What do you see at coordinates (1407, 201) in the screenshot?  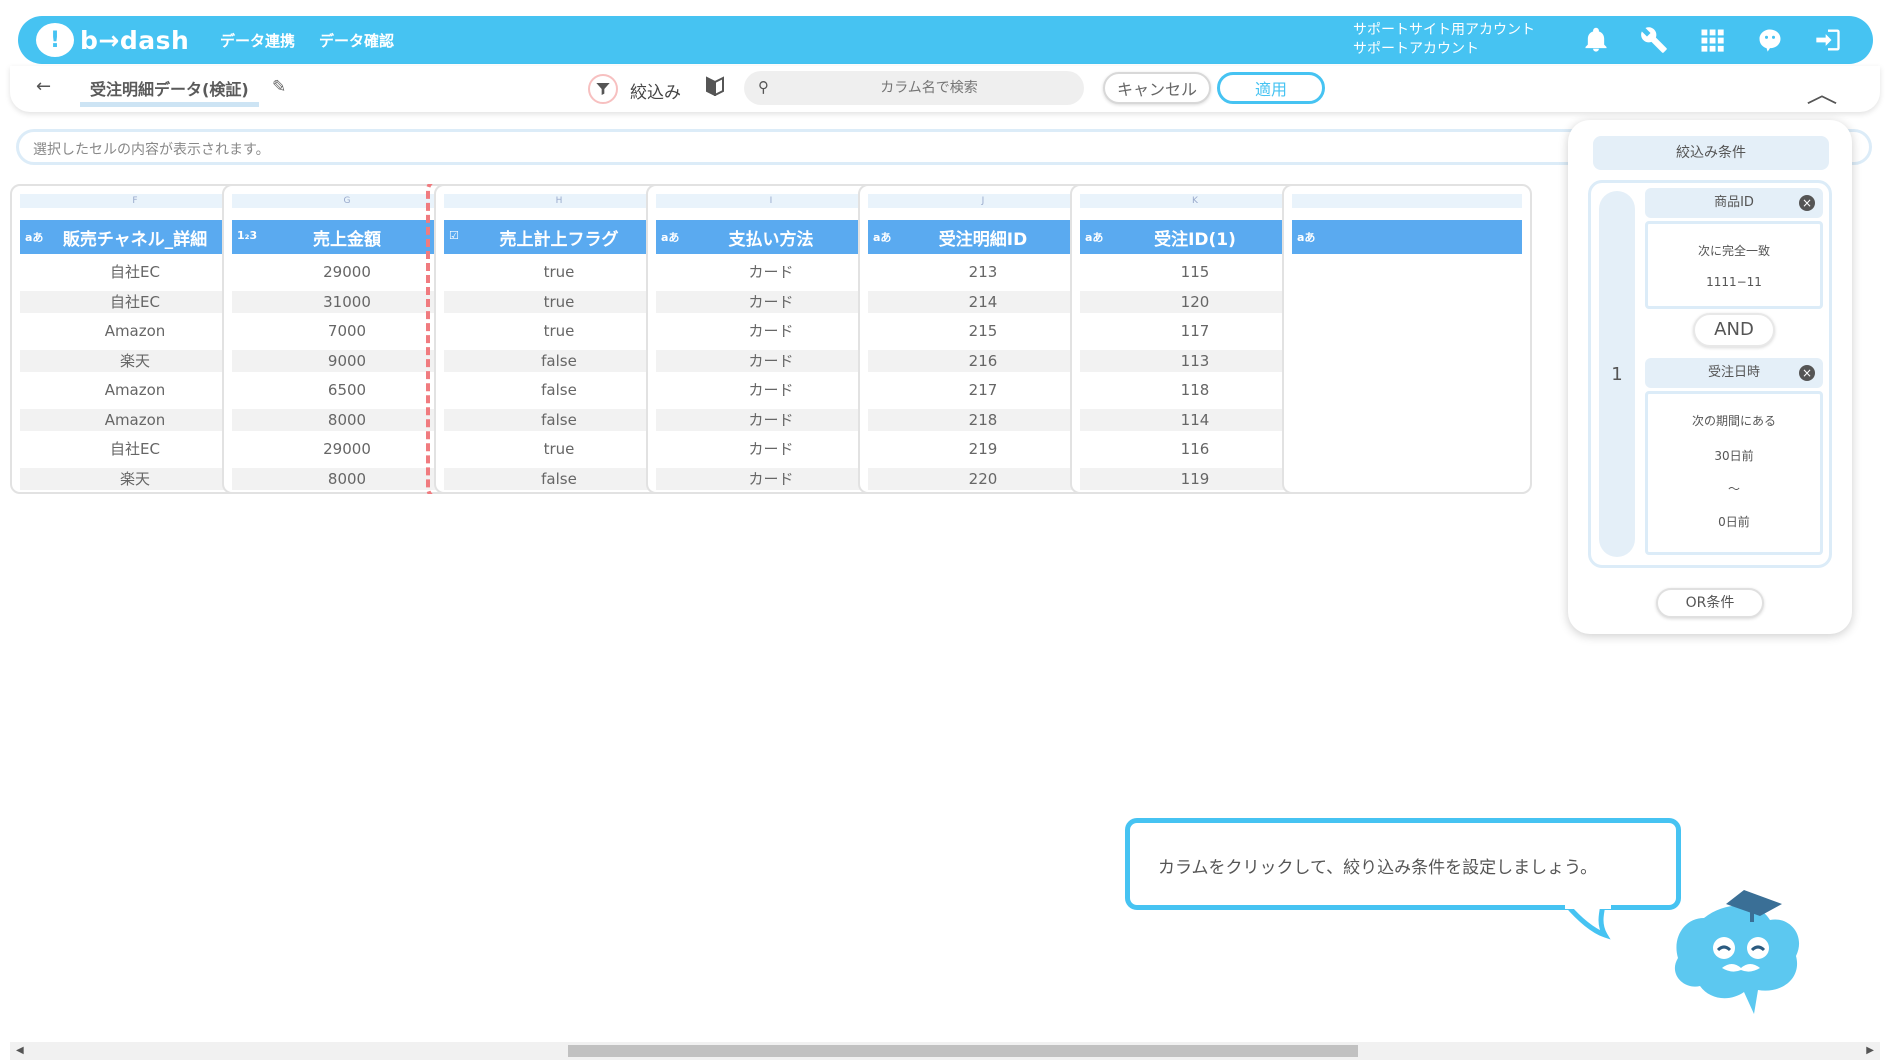 I see `column-letter` at bounding box center [1407, 201].